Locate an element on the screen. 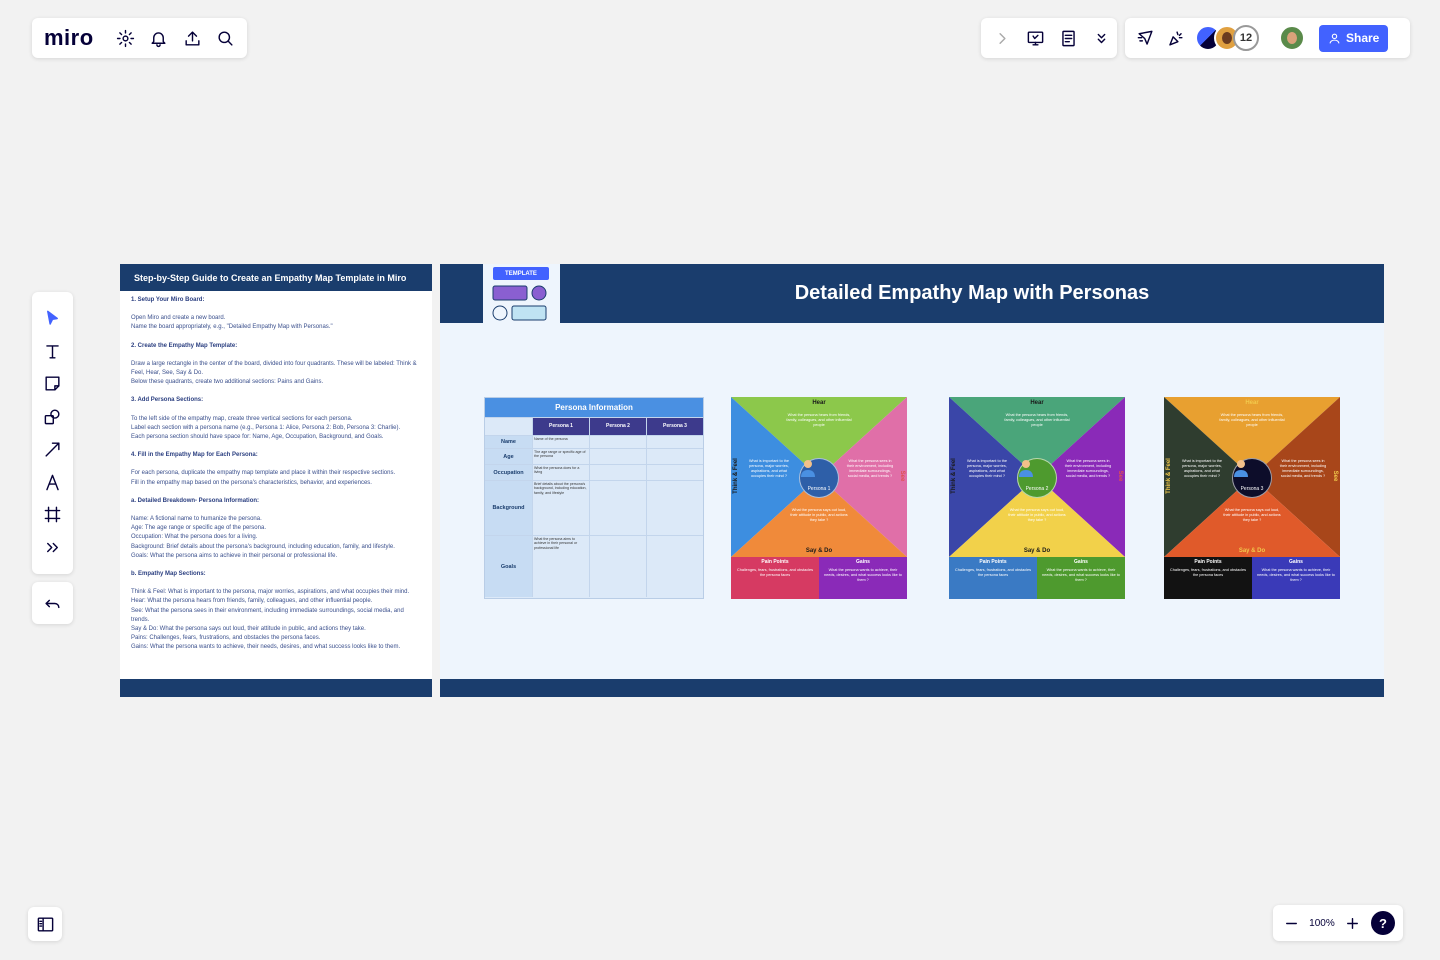 The width and height of the screenshot is (1440, 960). see-label: See is located at coordinates (1335, 476).